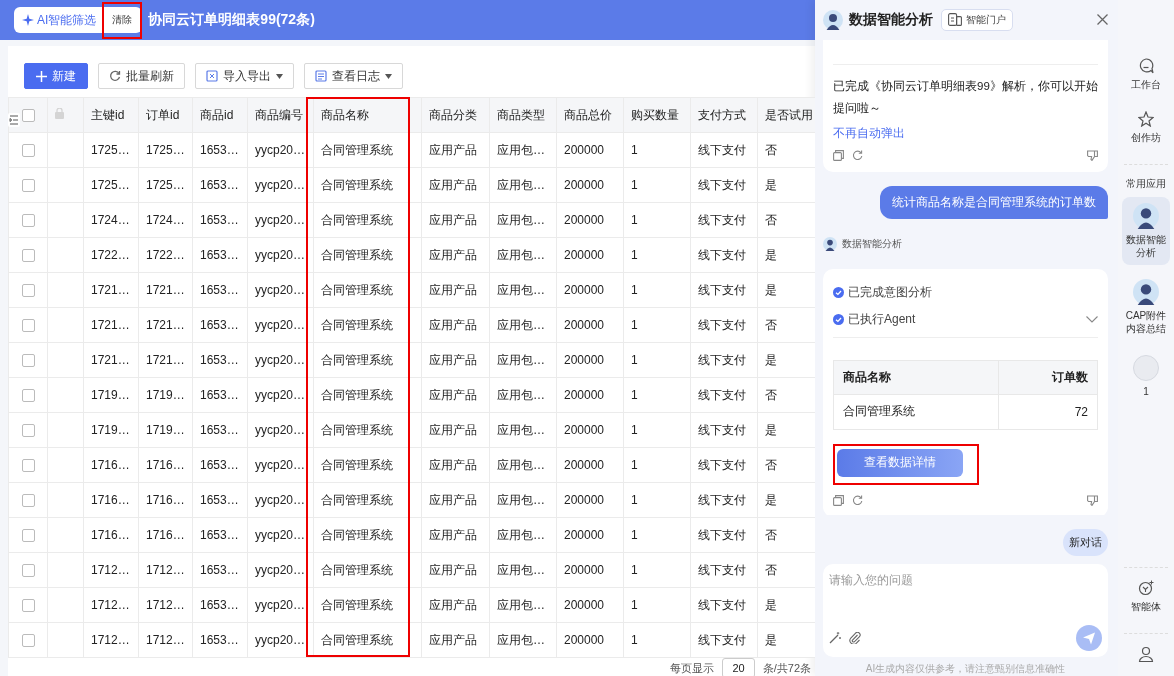 This screenshot has width=1174, height=676. I want to click on blank-app-icon, so click(1146, 368).